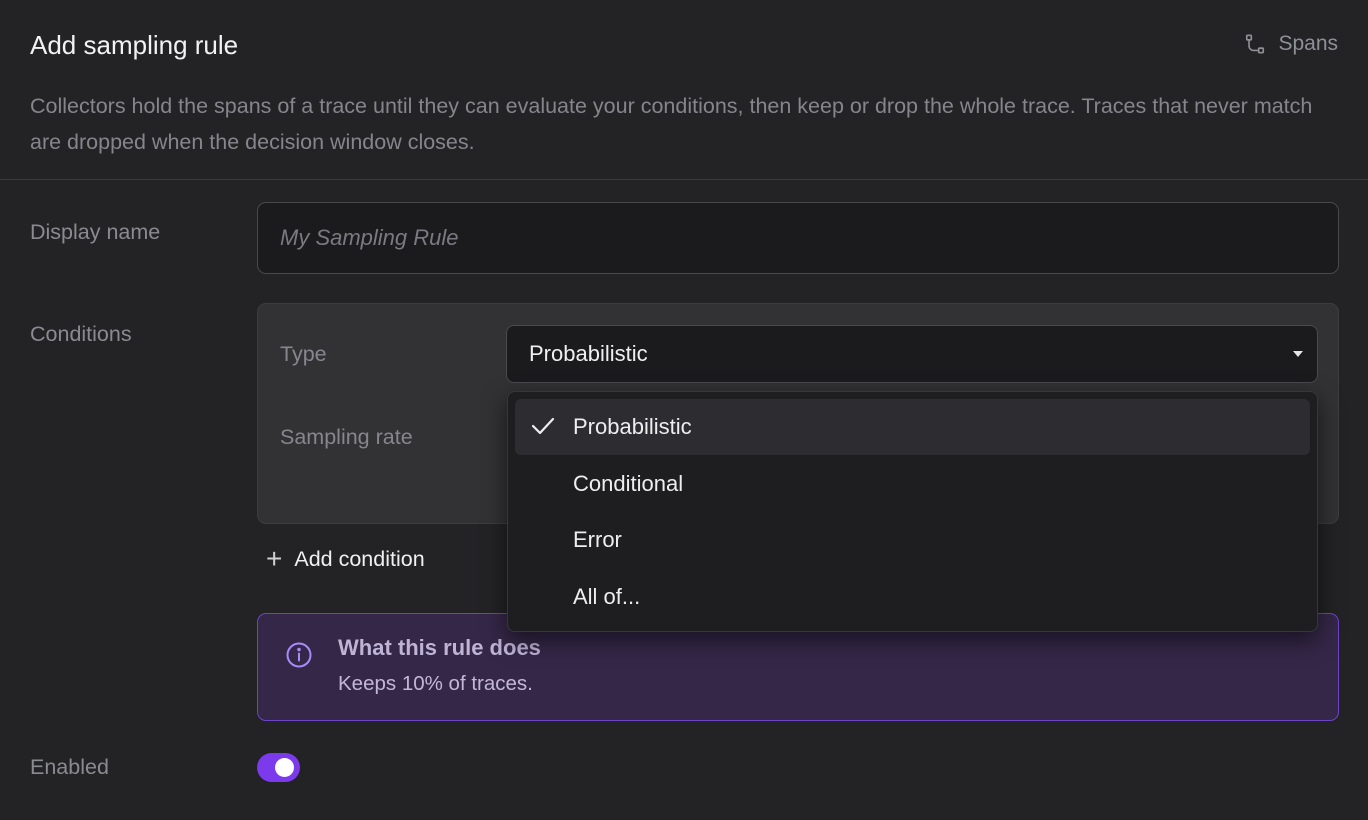 Image resolution: width=1368 pixels, height=820 pixels. Describe the element at coordinates (299, 655) in the screenshot. I see `info-circle-icon` at that location.